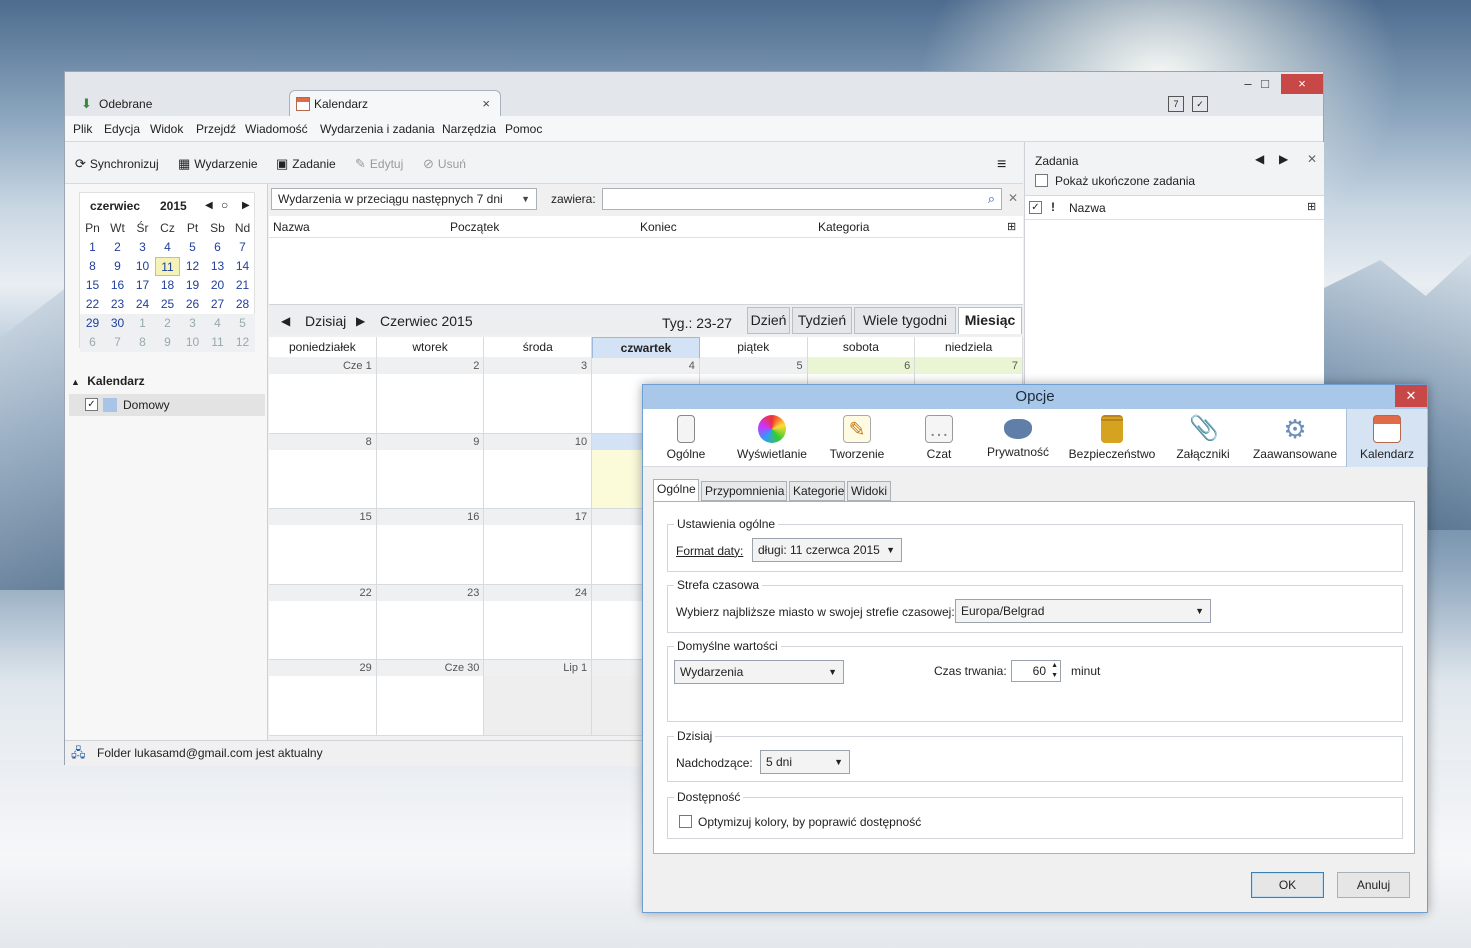  Describe the element at coordinates (1373, 885) in the screenshot. I see `cancel-button: Anuluj` at that location.